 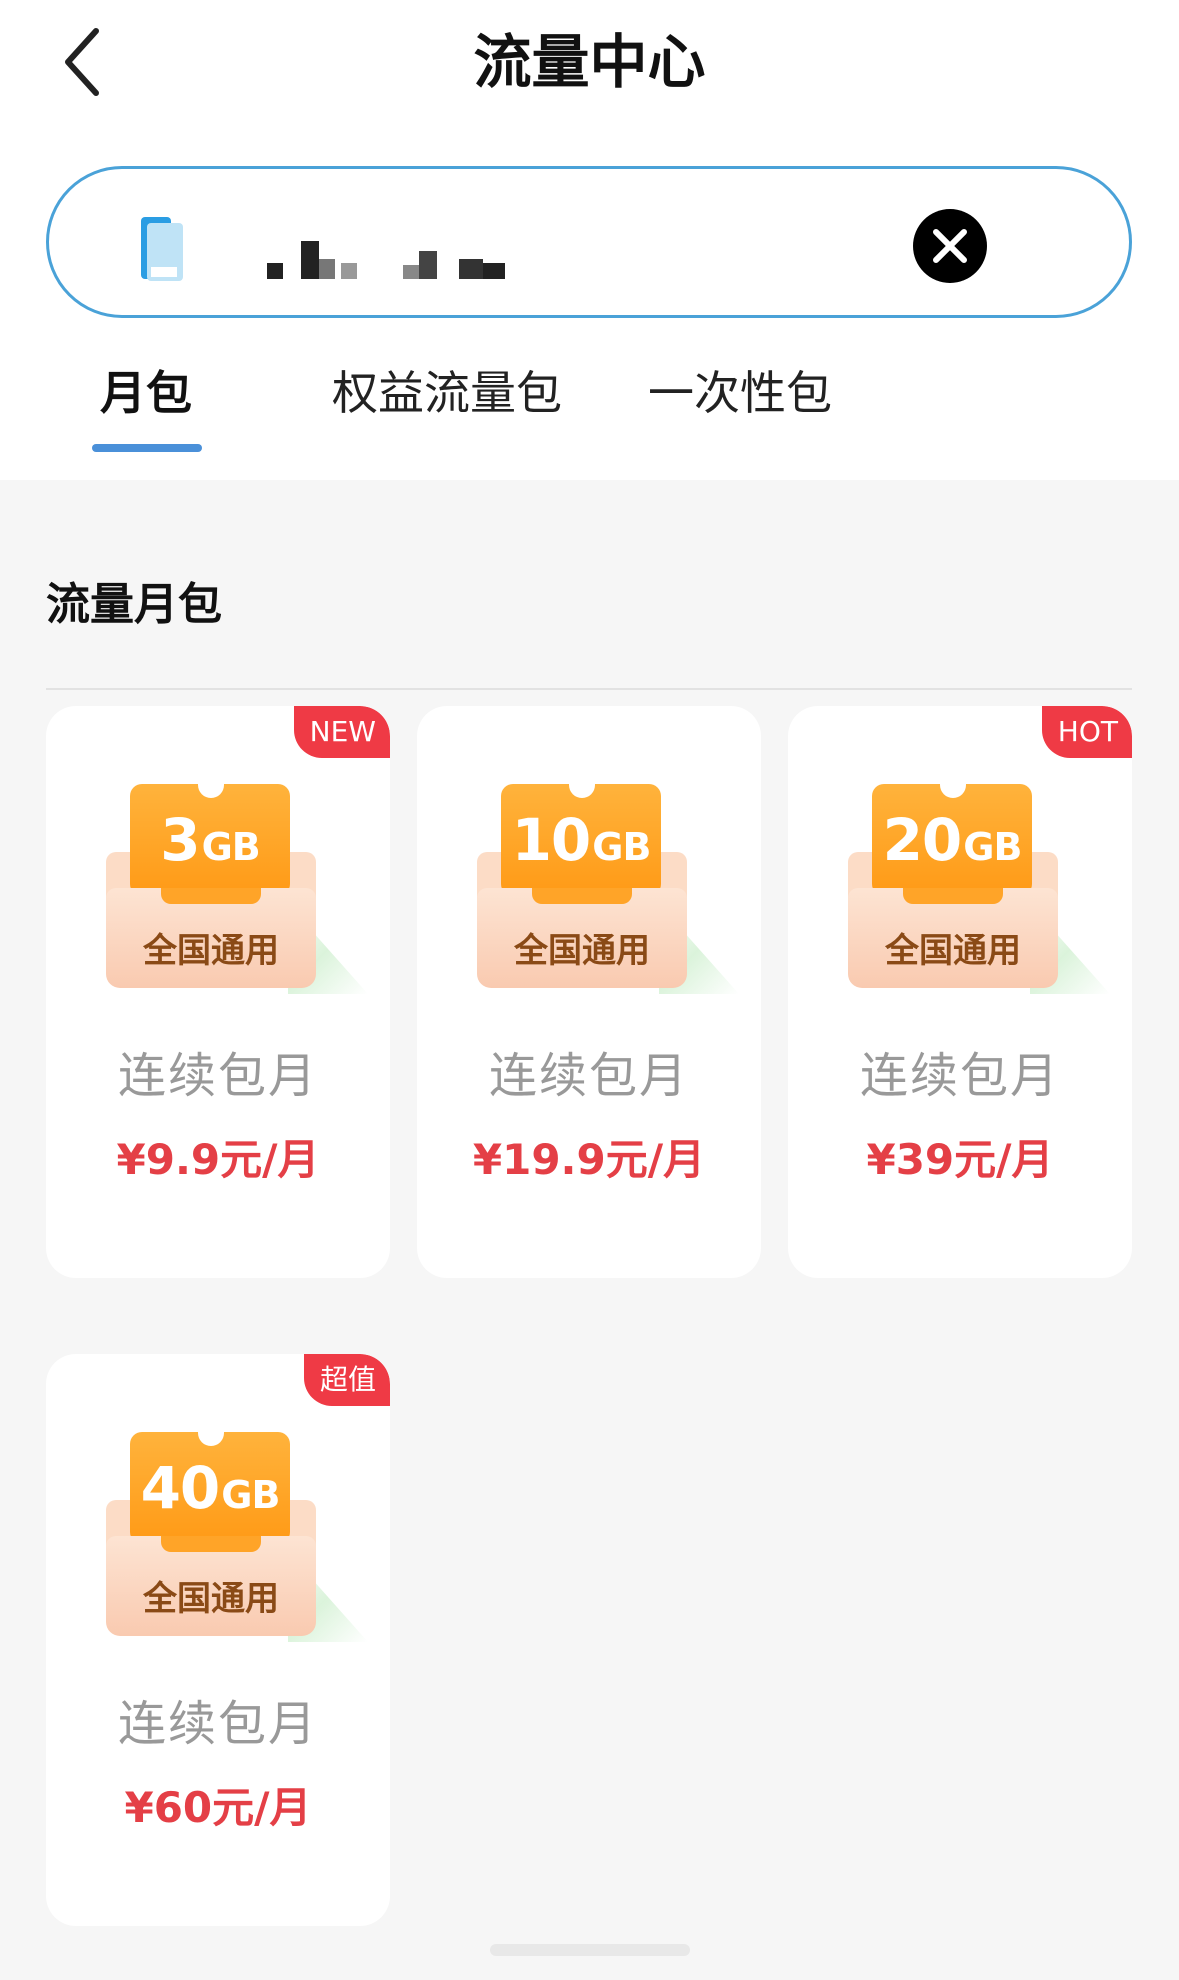 I want to click on tab-monthly: 月包, so click(x=146, y=393).